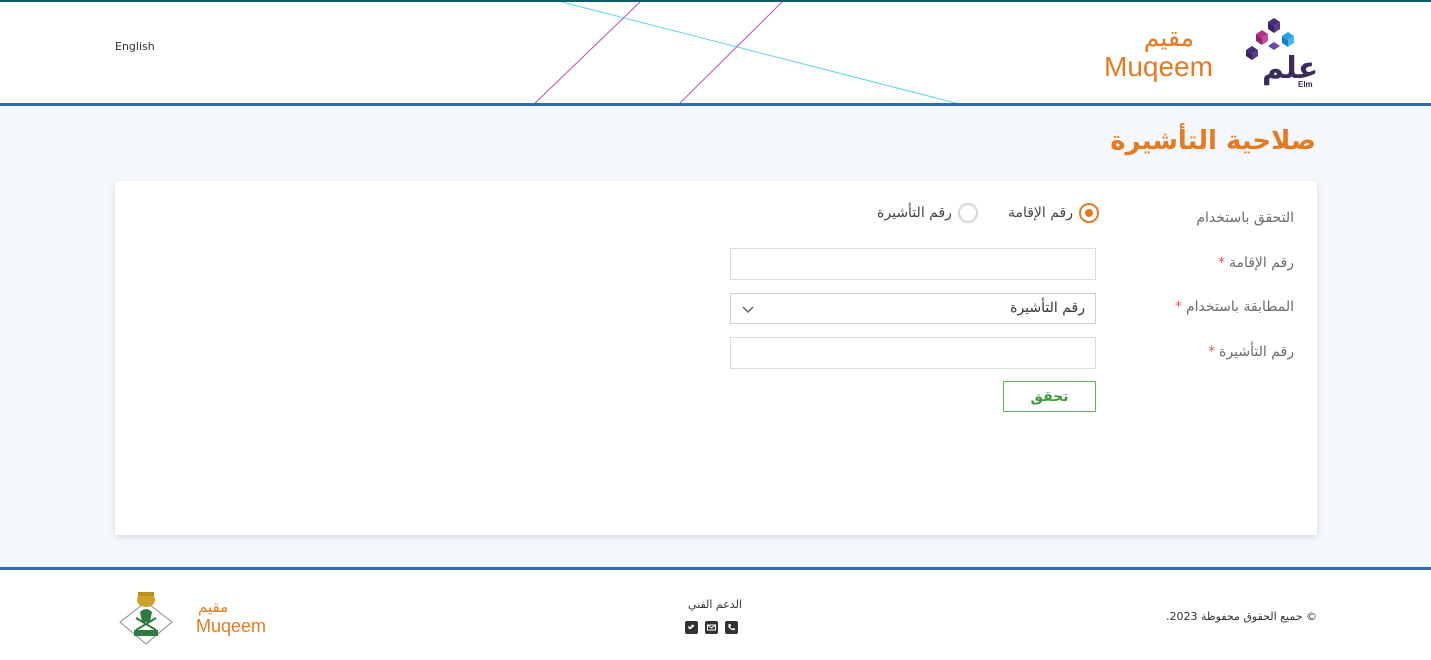 The width and height of the screenshot is (1431, 660). I want to click on muqeem-logo-ar: مقيم, so click(1168, 37).